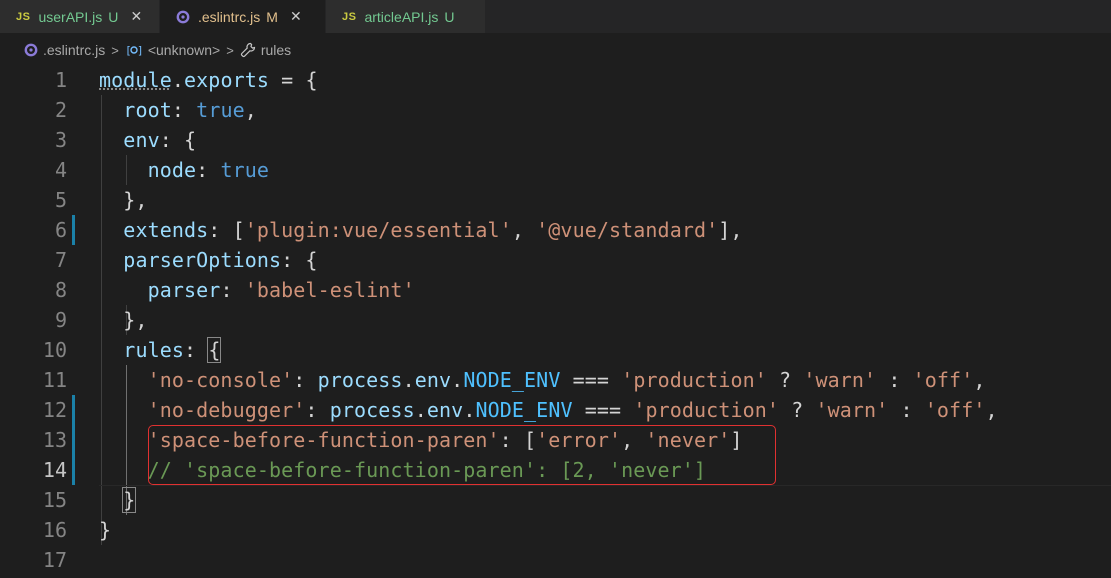 This screenshot has width=1111, height=578. Describe the element at coordinates (54, 500) in the screenshot. I see `line-number: 15` at that location.